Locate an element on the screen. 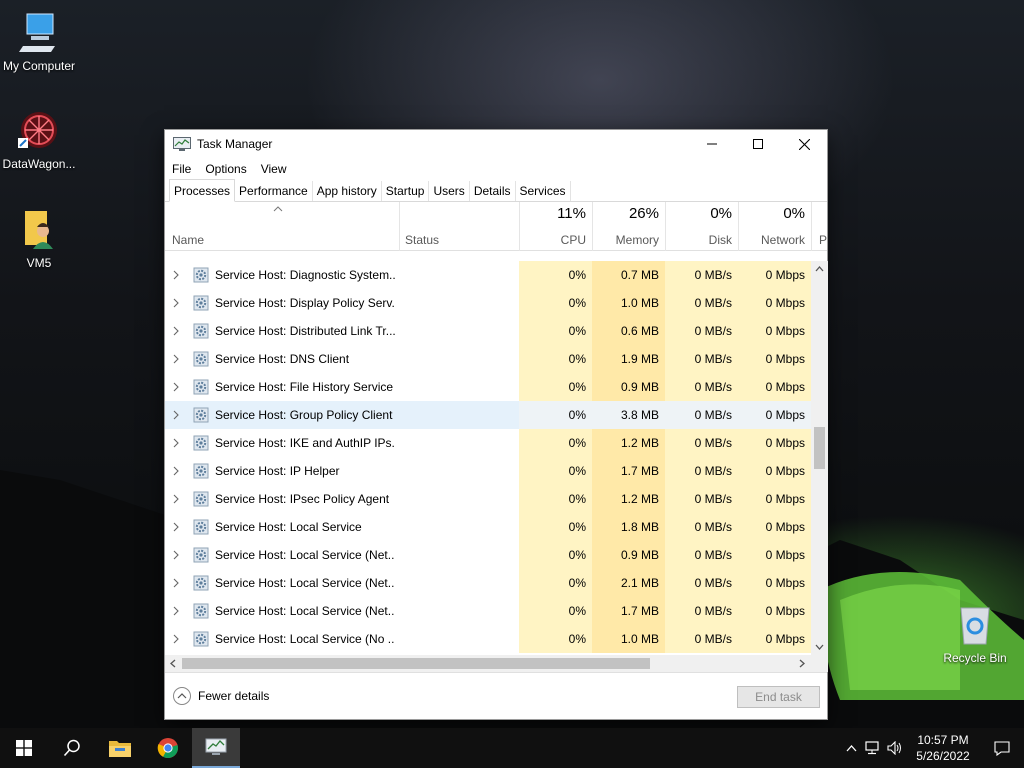  end-task-button: End task is located at coordinates (778, 697).